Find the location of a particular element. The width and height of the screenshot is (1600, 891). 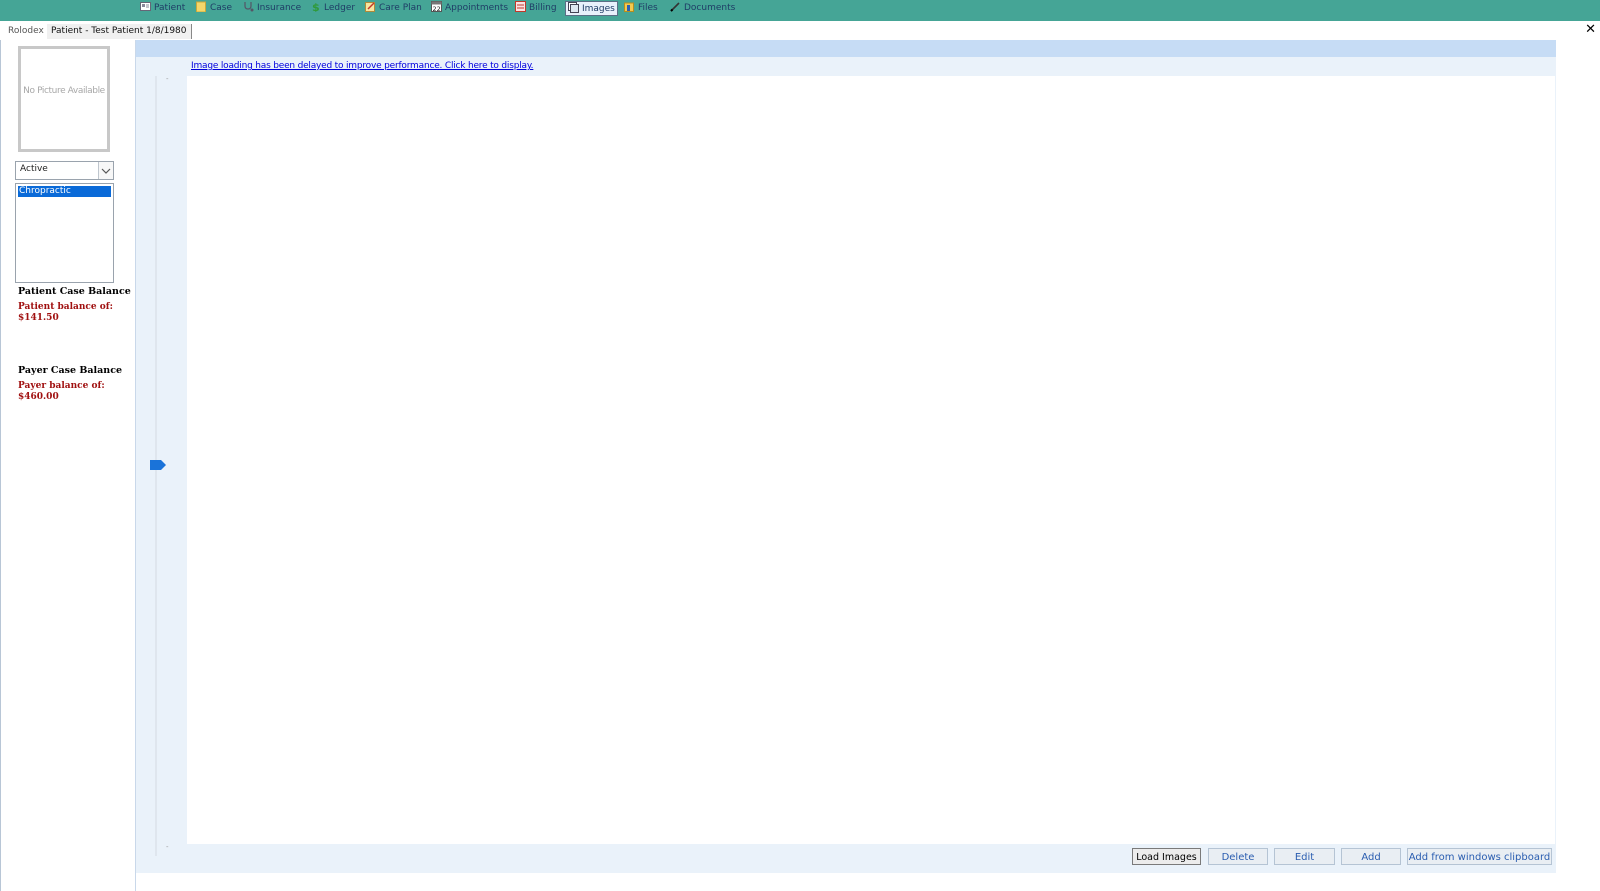

tab-insurance: Insurance is located at coordinates (272, 8).